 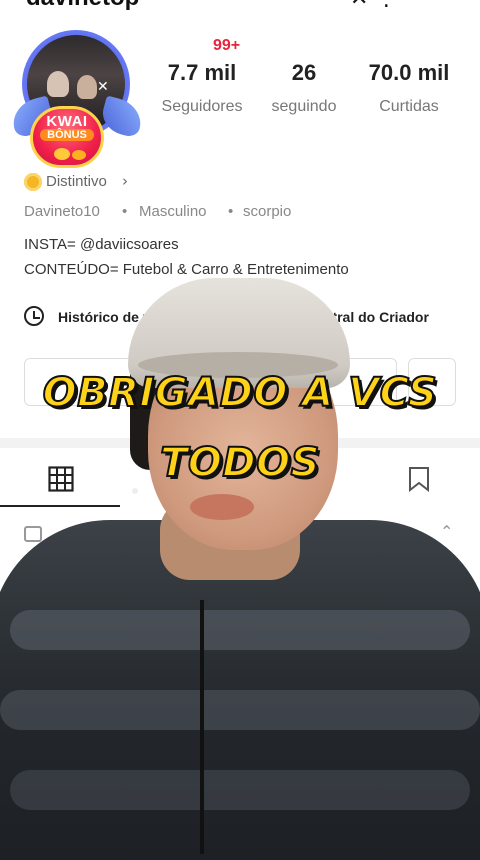 I want to click on chevron-up-icon: ⌃, so click(x=446, y=531).